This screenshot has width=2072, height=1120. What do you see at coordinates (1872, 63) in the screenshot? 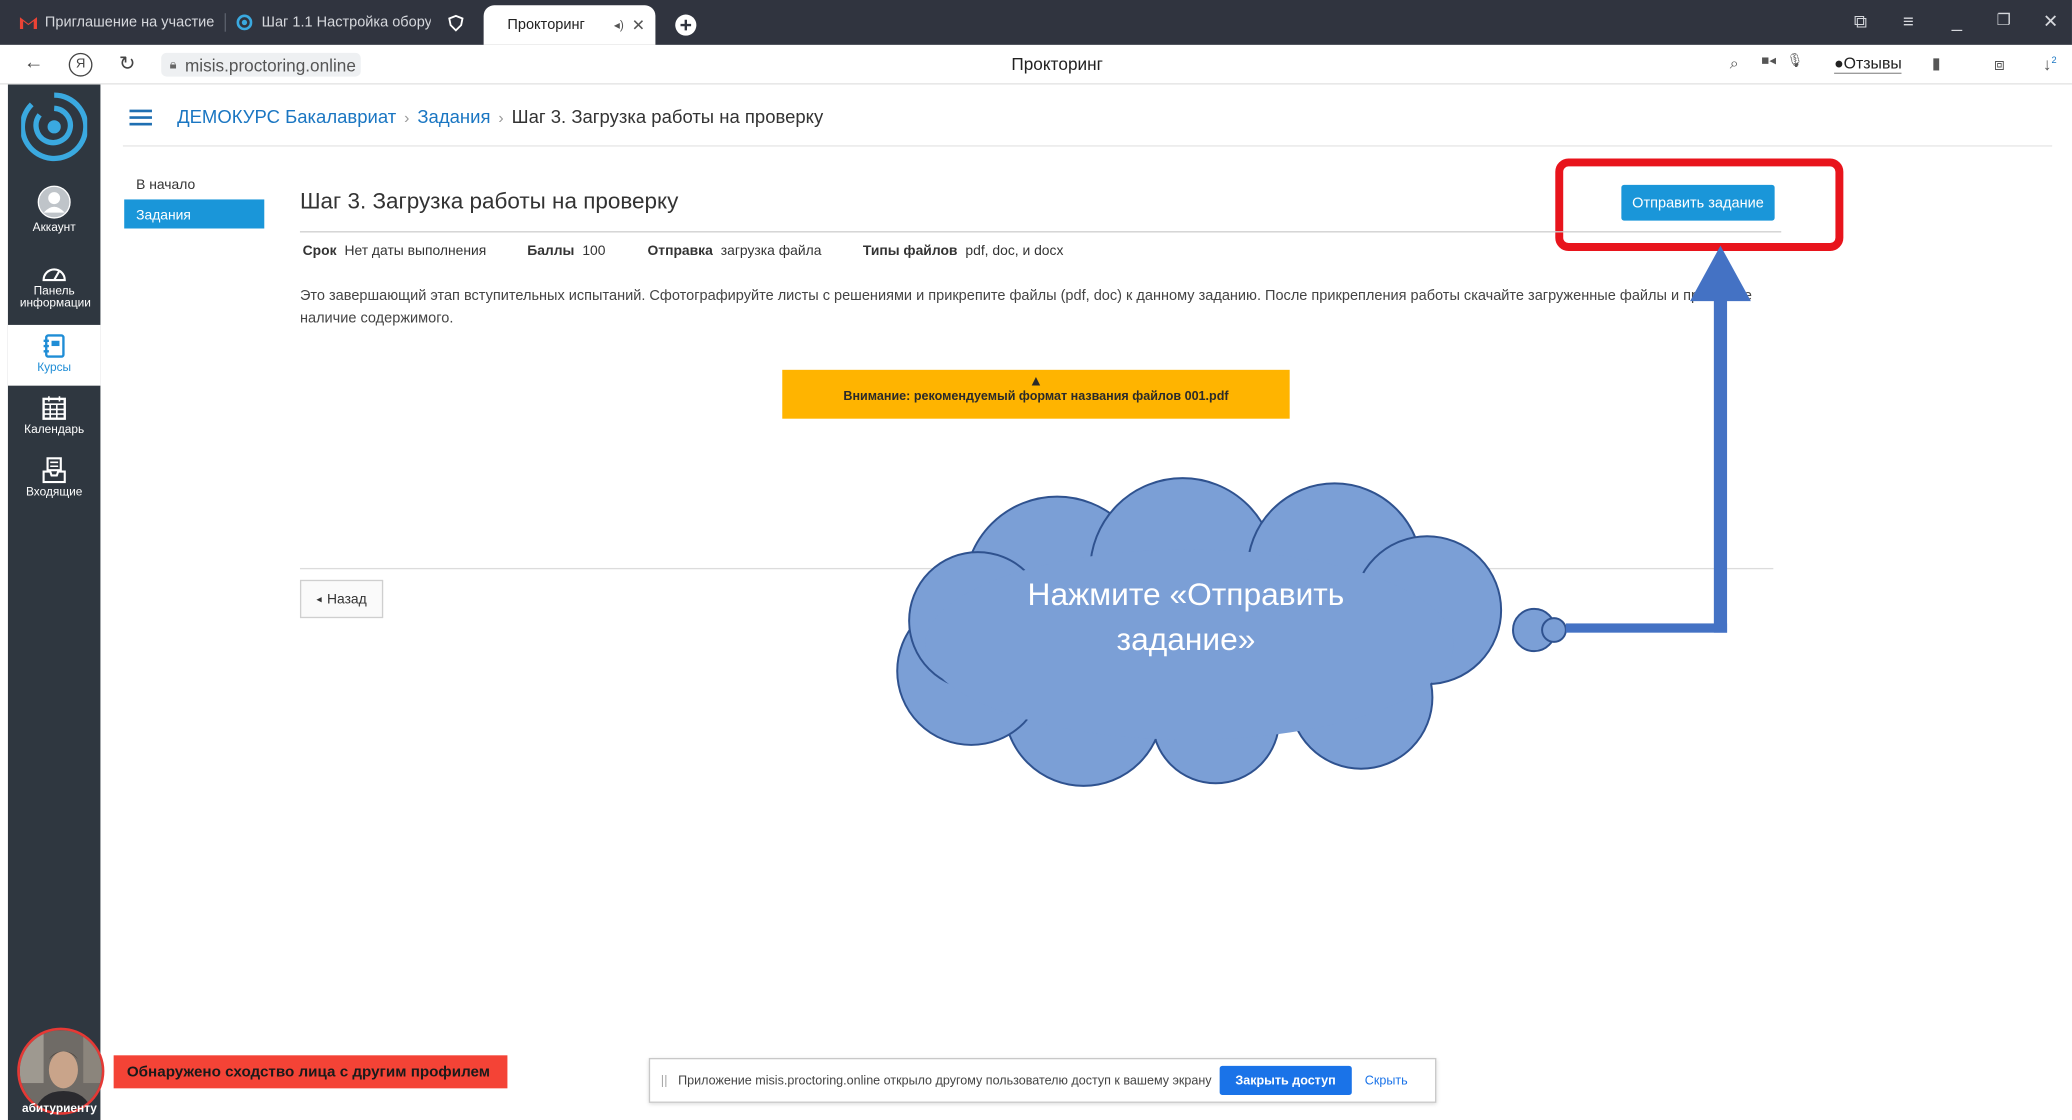
I see `feedback-label: Отзывы` at bounding box center [1872, 63].